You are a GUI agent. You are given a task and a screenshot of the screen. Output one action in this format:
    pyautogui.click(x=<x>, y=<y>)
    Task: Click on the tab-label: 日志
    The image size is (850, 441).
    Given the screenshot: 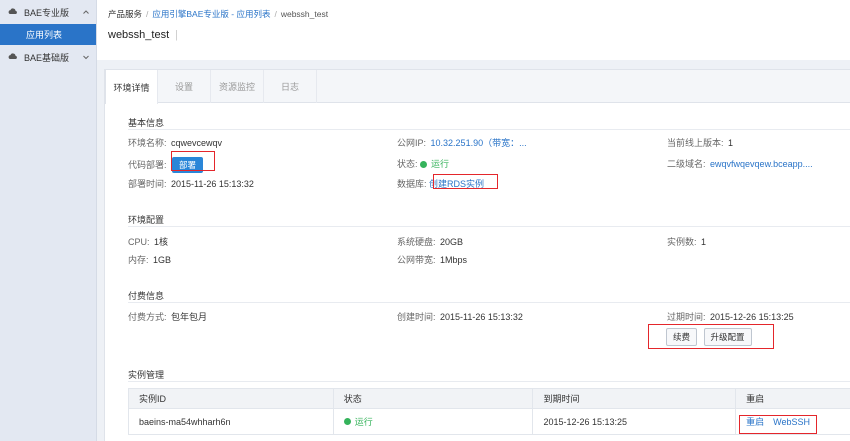 What is the action you would take?
    pyautogui.click(x=289, y=87)
    